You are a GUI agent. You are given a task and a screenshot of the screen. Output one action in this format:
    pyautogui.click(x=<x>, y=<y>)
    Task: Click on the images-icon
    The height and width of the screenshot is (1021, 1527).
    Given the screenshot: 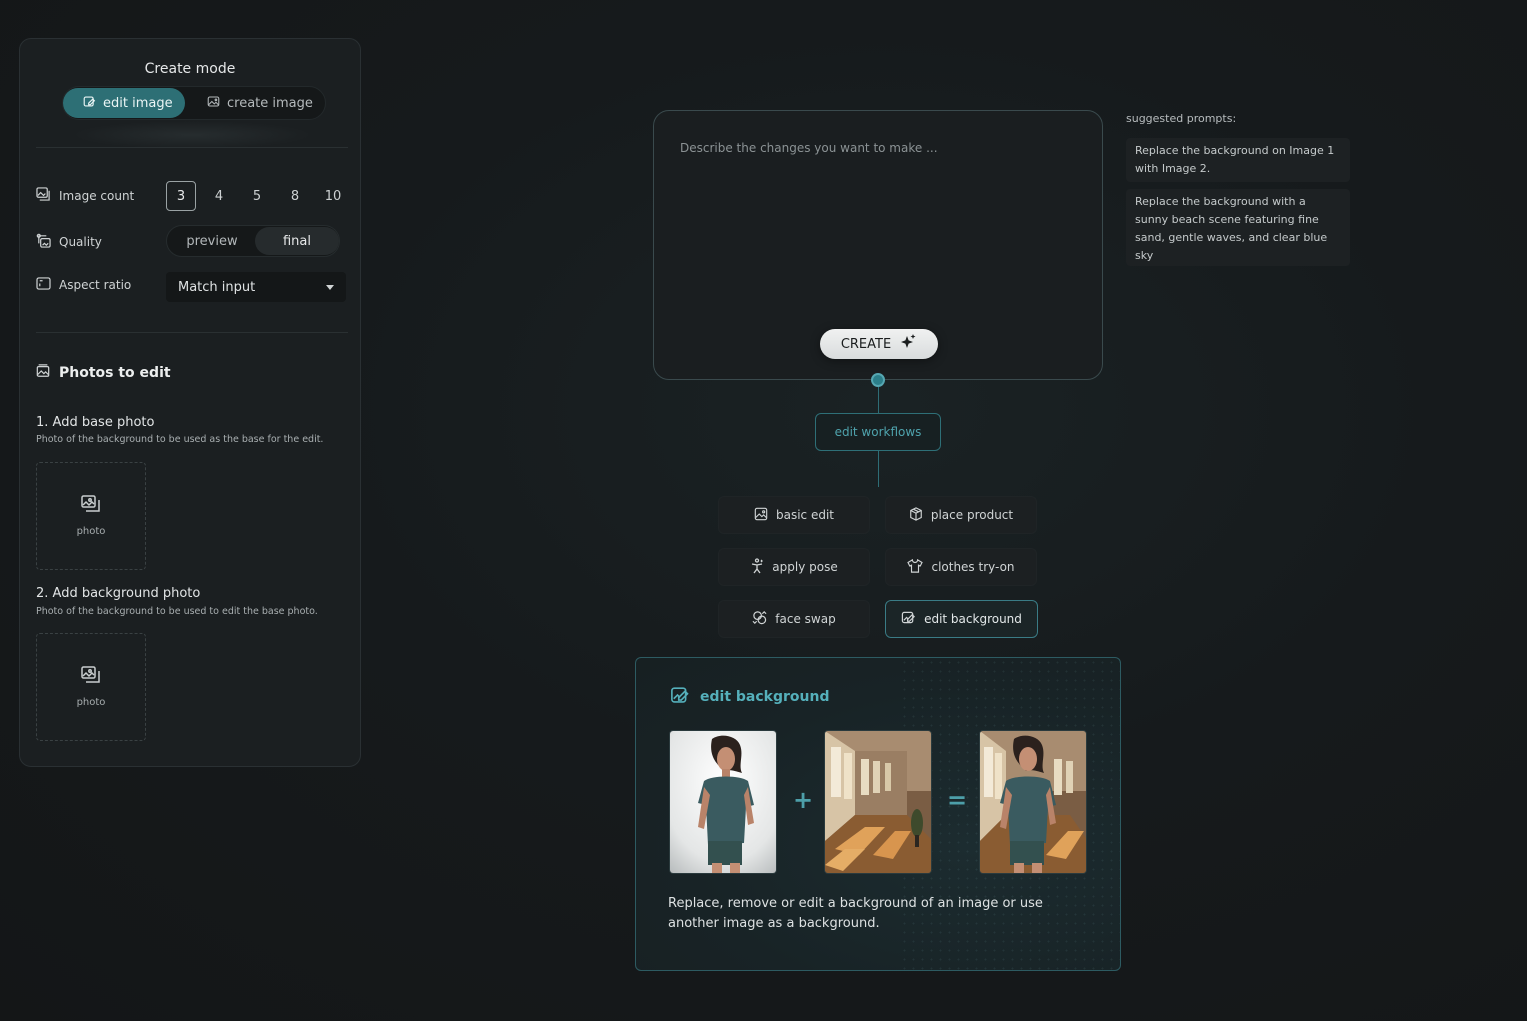 What is the action you would take?
    pyautogui.click(x=43, y=195)
    